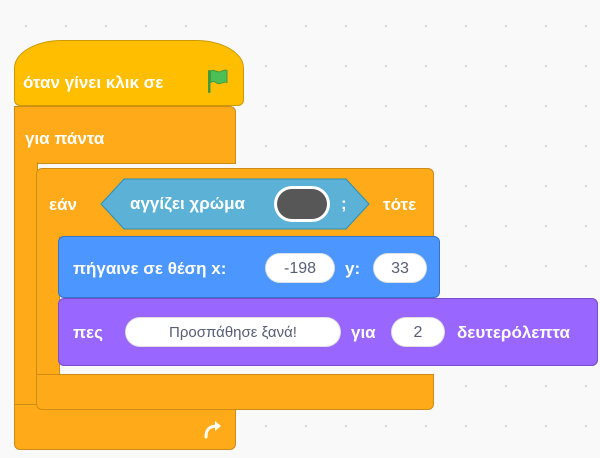  Describe the element at coordinates (125, 427) in the screenshot. I see `forever-block-foot` at that location.